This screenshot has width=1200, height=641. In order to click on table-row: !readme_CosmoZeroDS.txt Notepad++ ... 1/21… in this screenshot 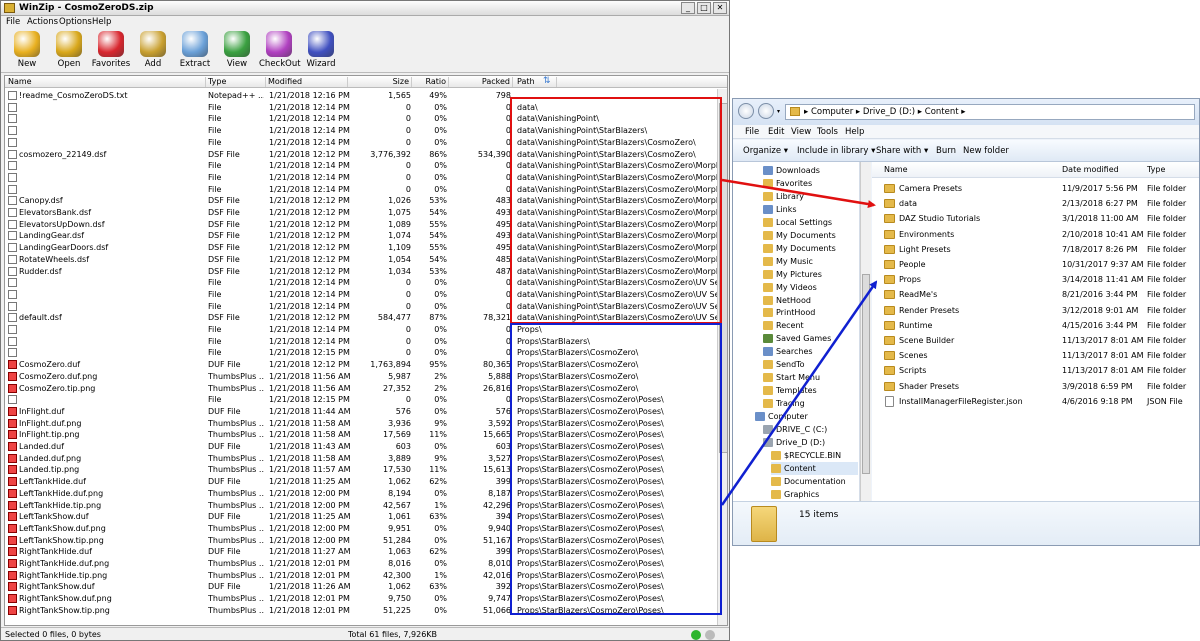, I will do `click(361, 96)`.